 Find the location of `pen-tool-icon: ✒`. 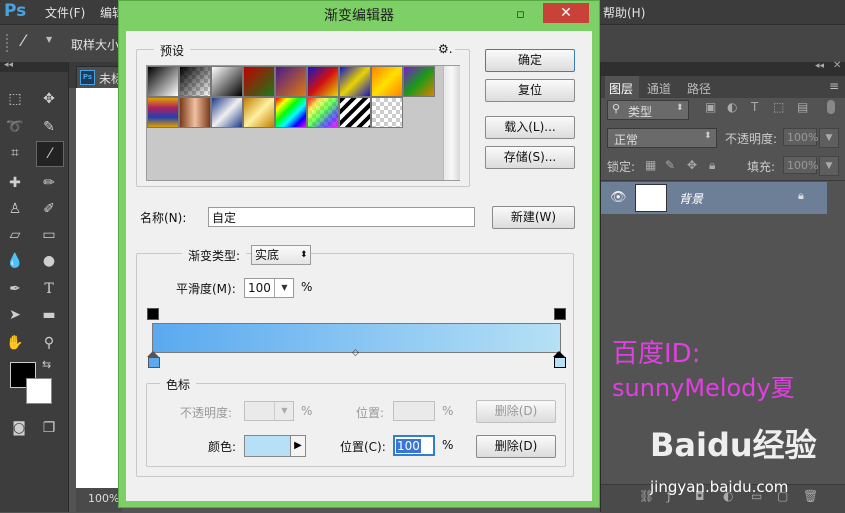

pen-tool-icon: ✒ is located at coordinates (15, 289).